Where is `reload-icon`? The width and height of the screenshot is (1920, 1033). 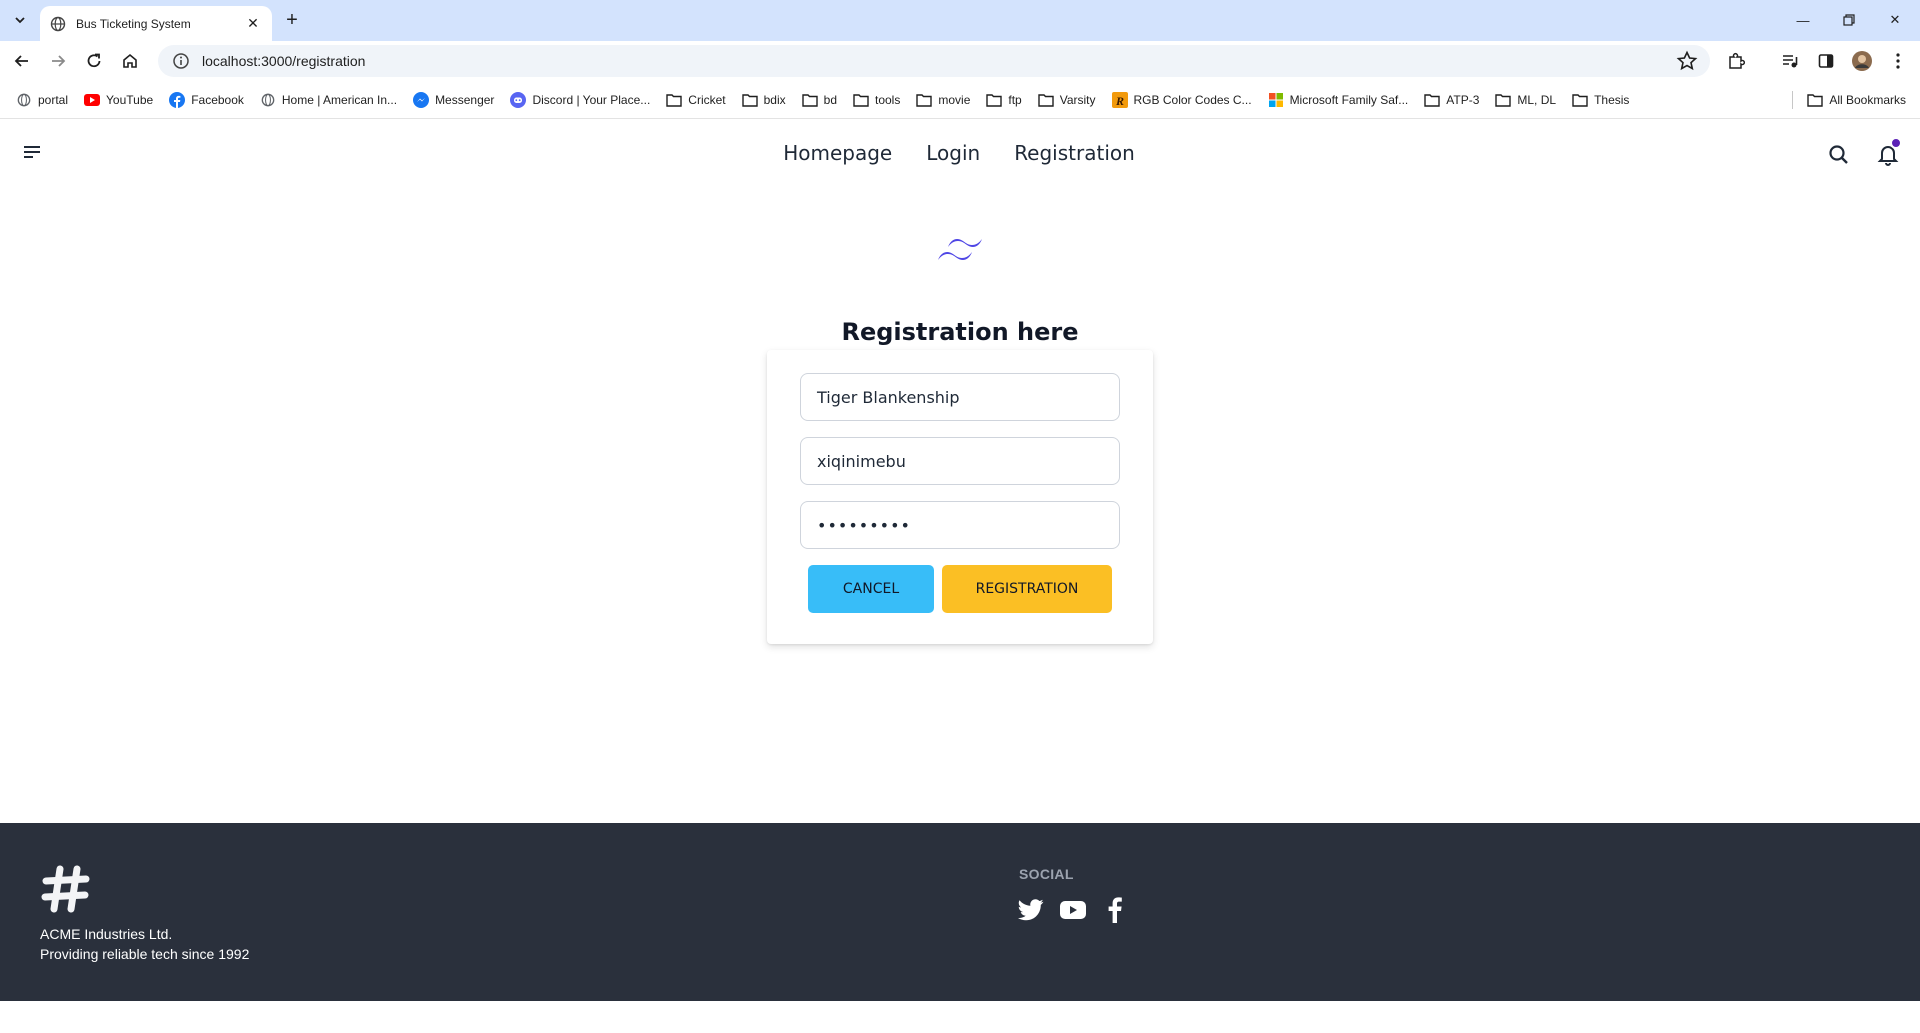
reload-icon is located at coordinates (94, 61).